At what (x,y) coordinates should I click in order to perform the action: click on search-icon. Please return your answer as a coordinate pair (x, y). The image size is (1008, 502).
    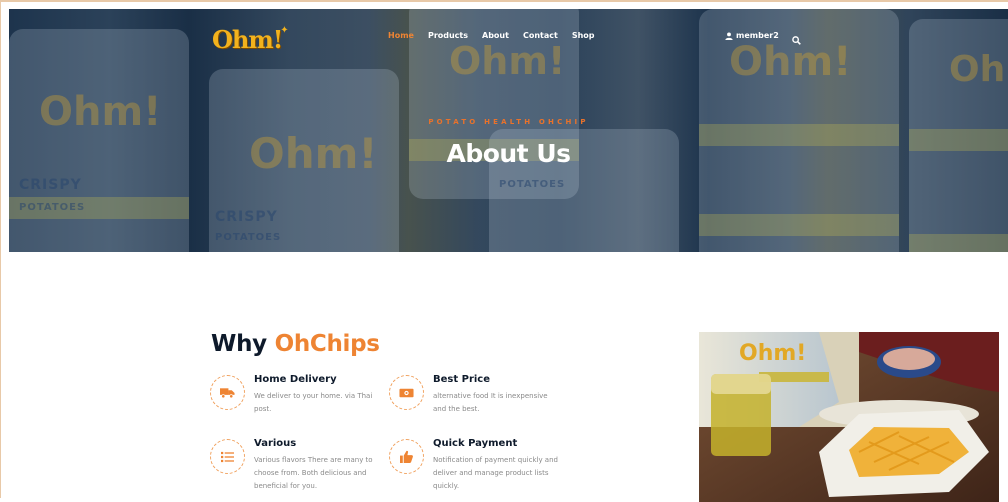
    Looking at the image, I should click on (796, 40).